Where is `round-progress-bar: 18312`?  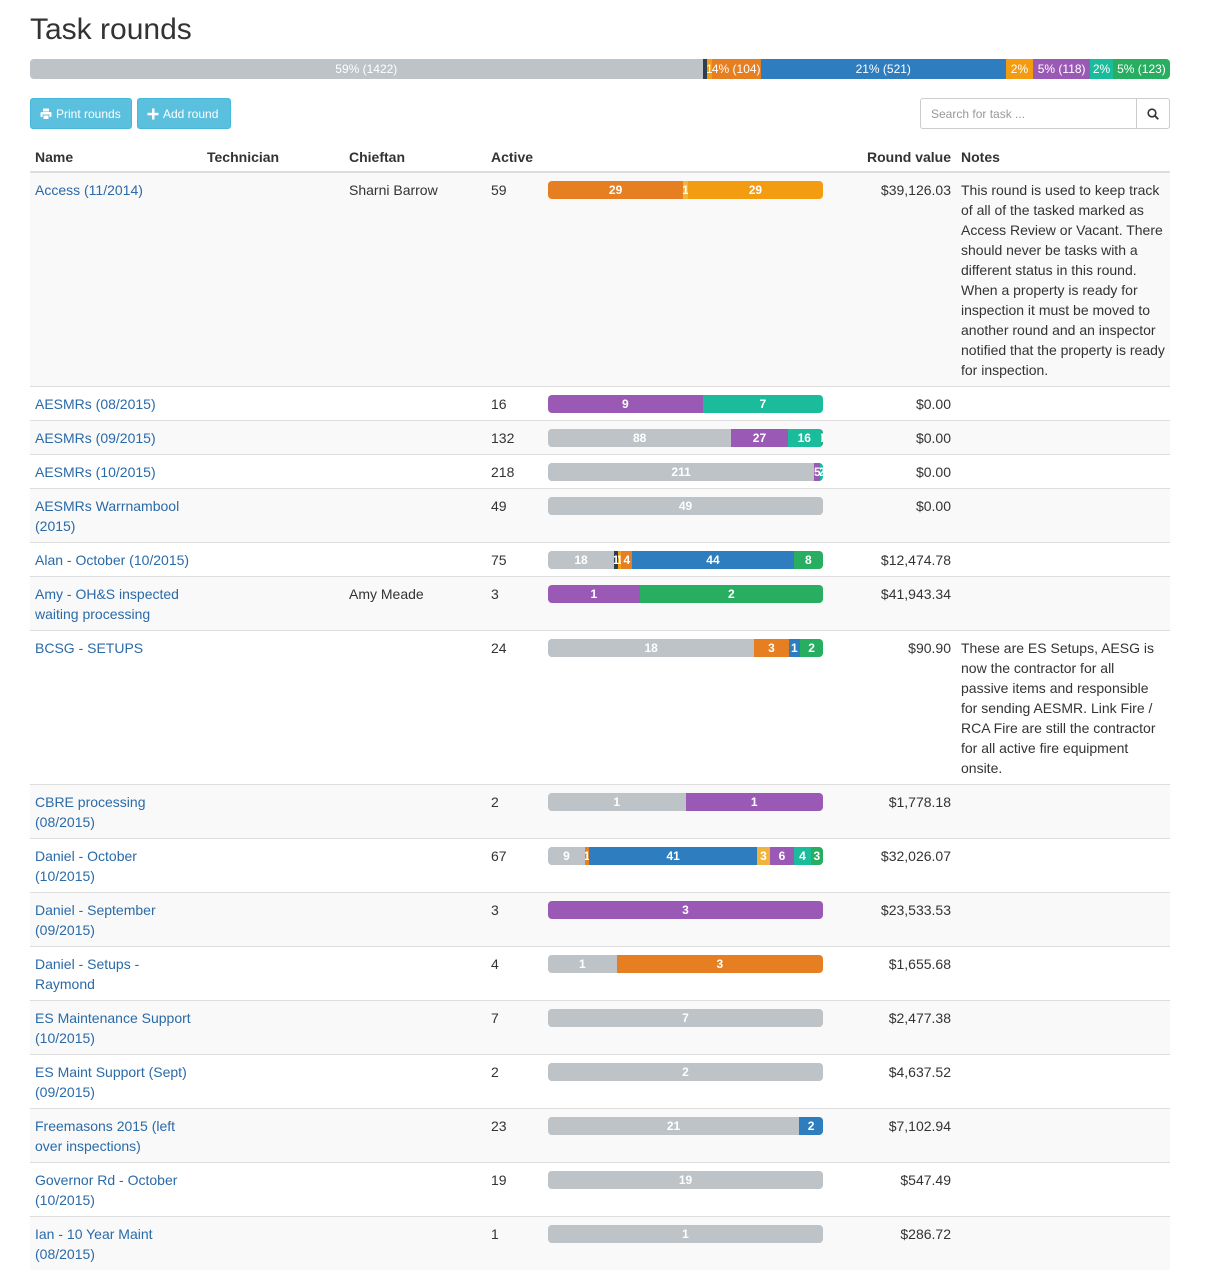
round-progress-bar: 18312 is located at coordinates (685, 648).